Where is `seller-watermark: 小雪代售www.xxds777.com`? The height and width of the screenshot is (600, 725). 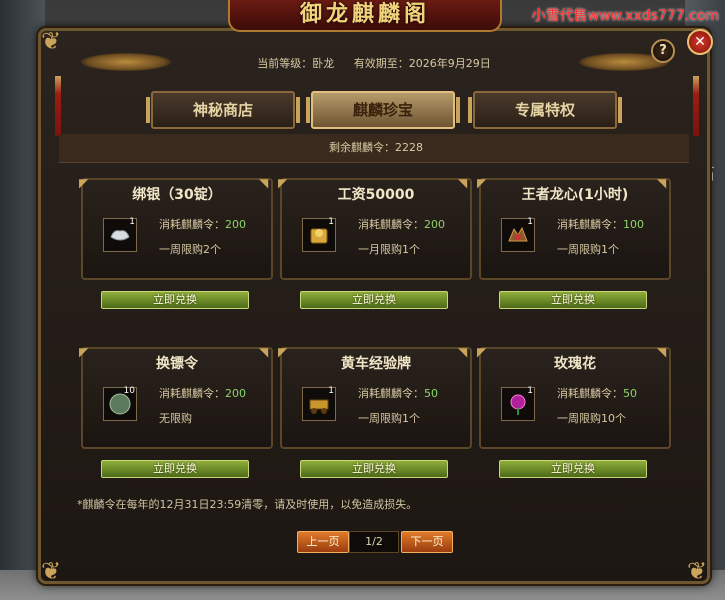
seller-watermark: 小雪代售www.xxds777.com is located at coordinates (625, 16).